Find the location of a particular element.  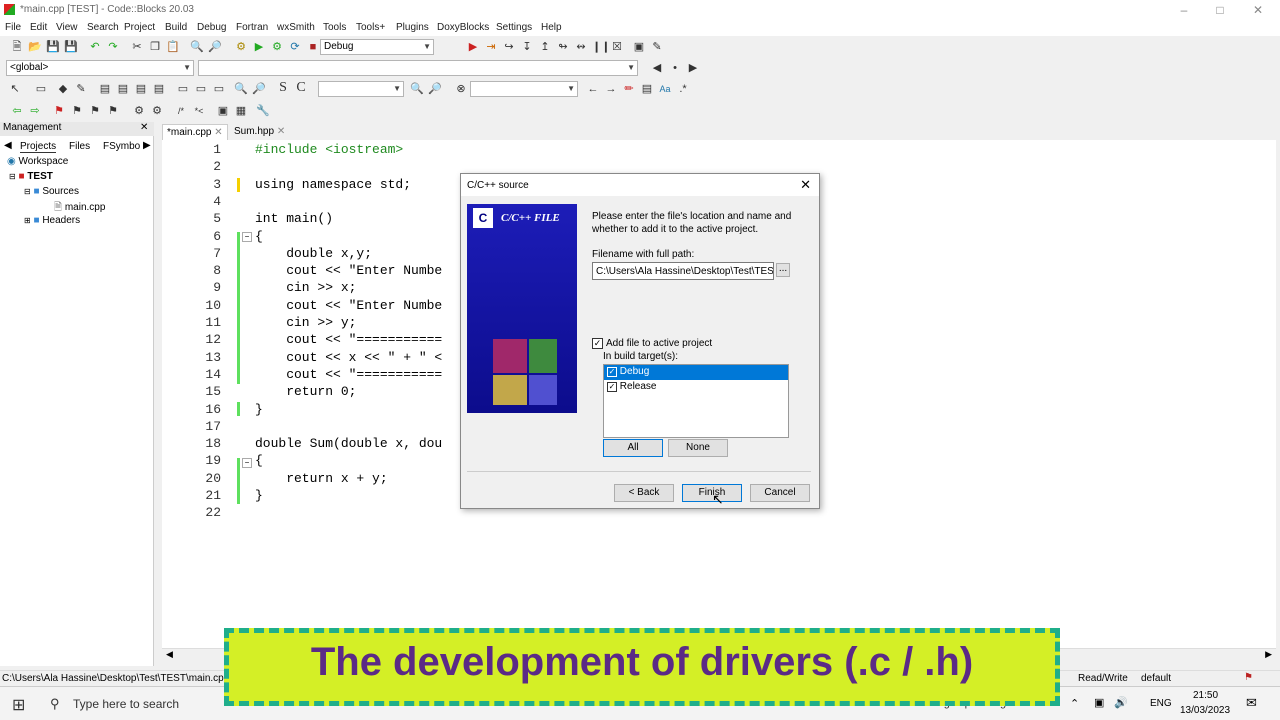

rectangle-icon: ▭ is located at coordinates (41, 89).